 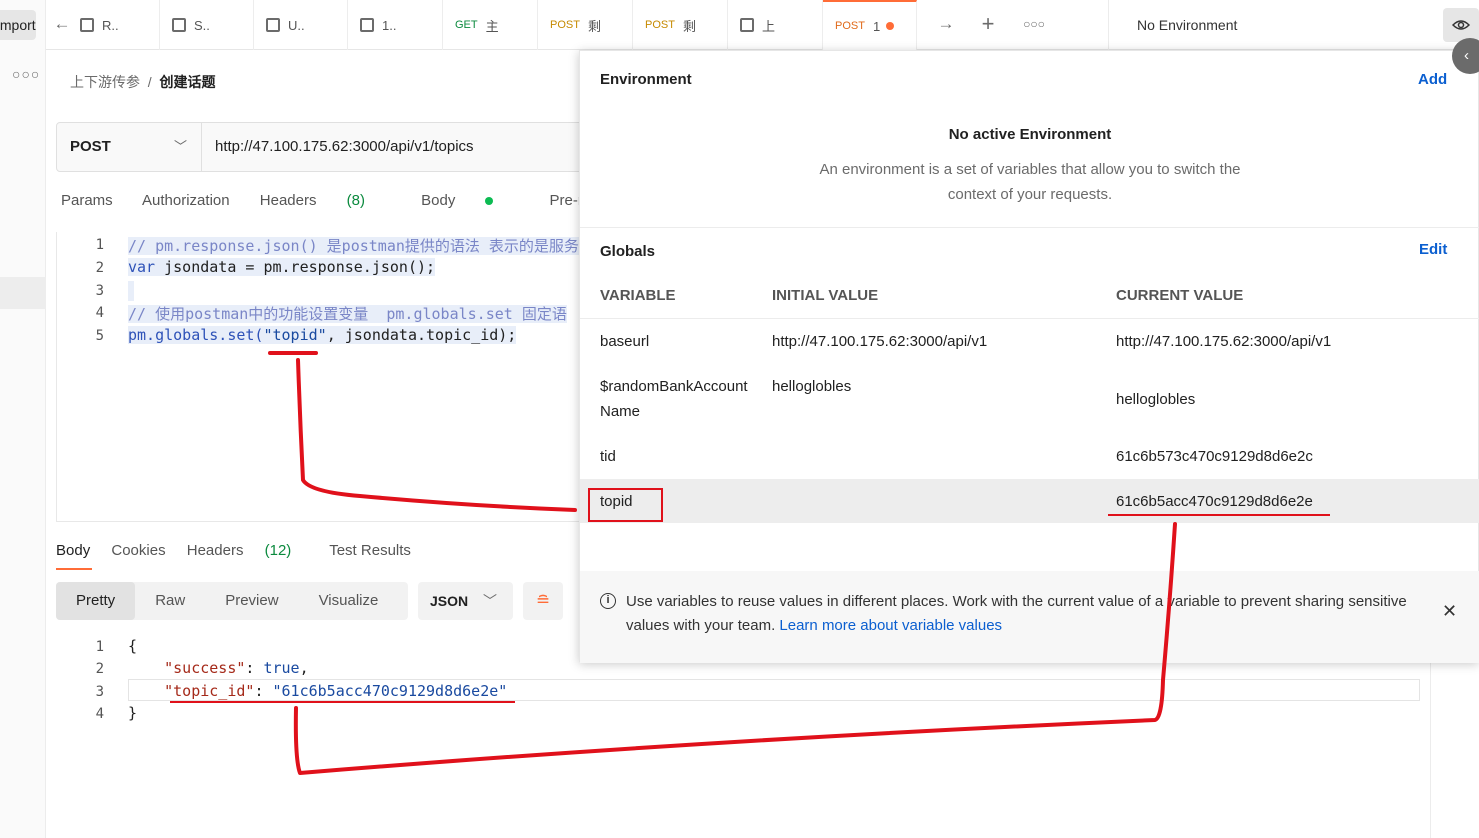 I want to click on response-tabs: Body Cookies Headers (12) Test Results, so click(x=242, y=556).